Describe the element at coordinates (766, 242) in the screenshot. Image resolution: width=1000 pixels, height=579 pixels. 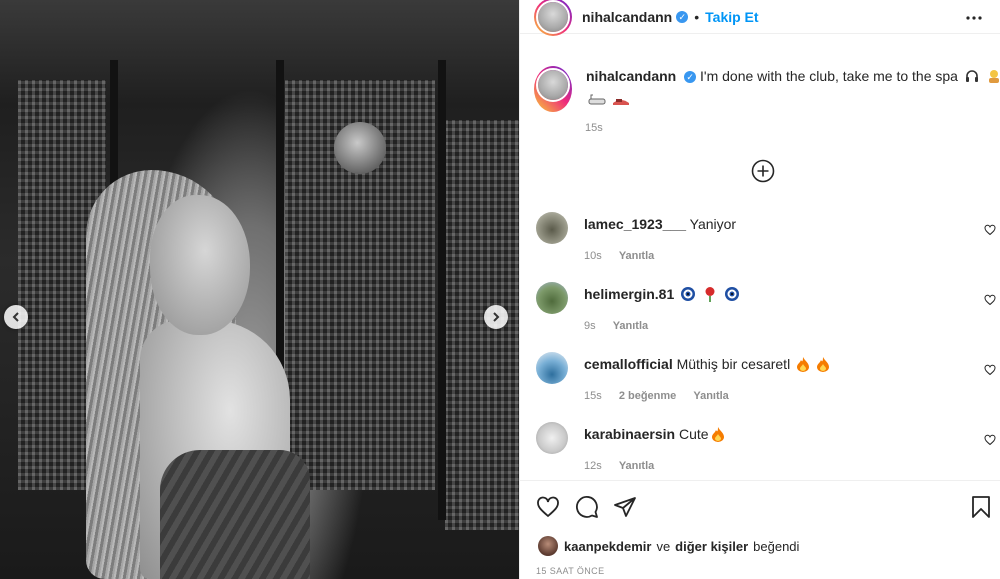
I see `comment-item: lamec_1923___ Yaniyor 10s Yanıtla` at that location.